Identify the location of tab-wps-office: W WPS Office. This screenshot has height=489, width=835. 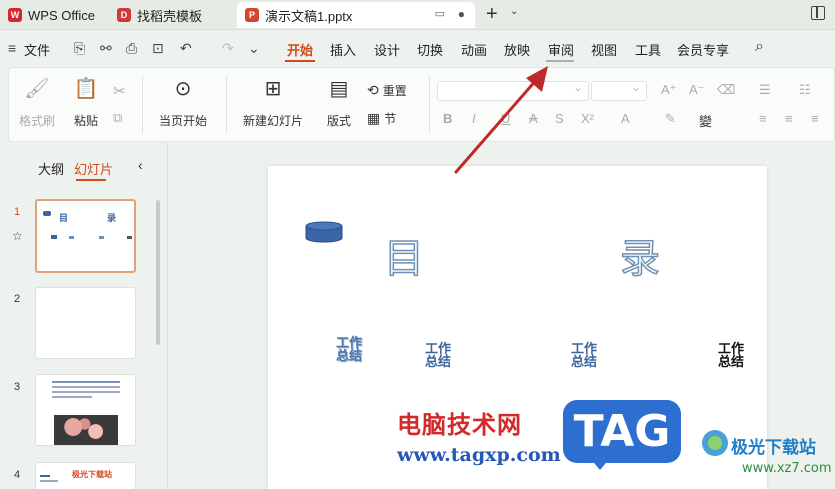
(52, 15).